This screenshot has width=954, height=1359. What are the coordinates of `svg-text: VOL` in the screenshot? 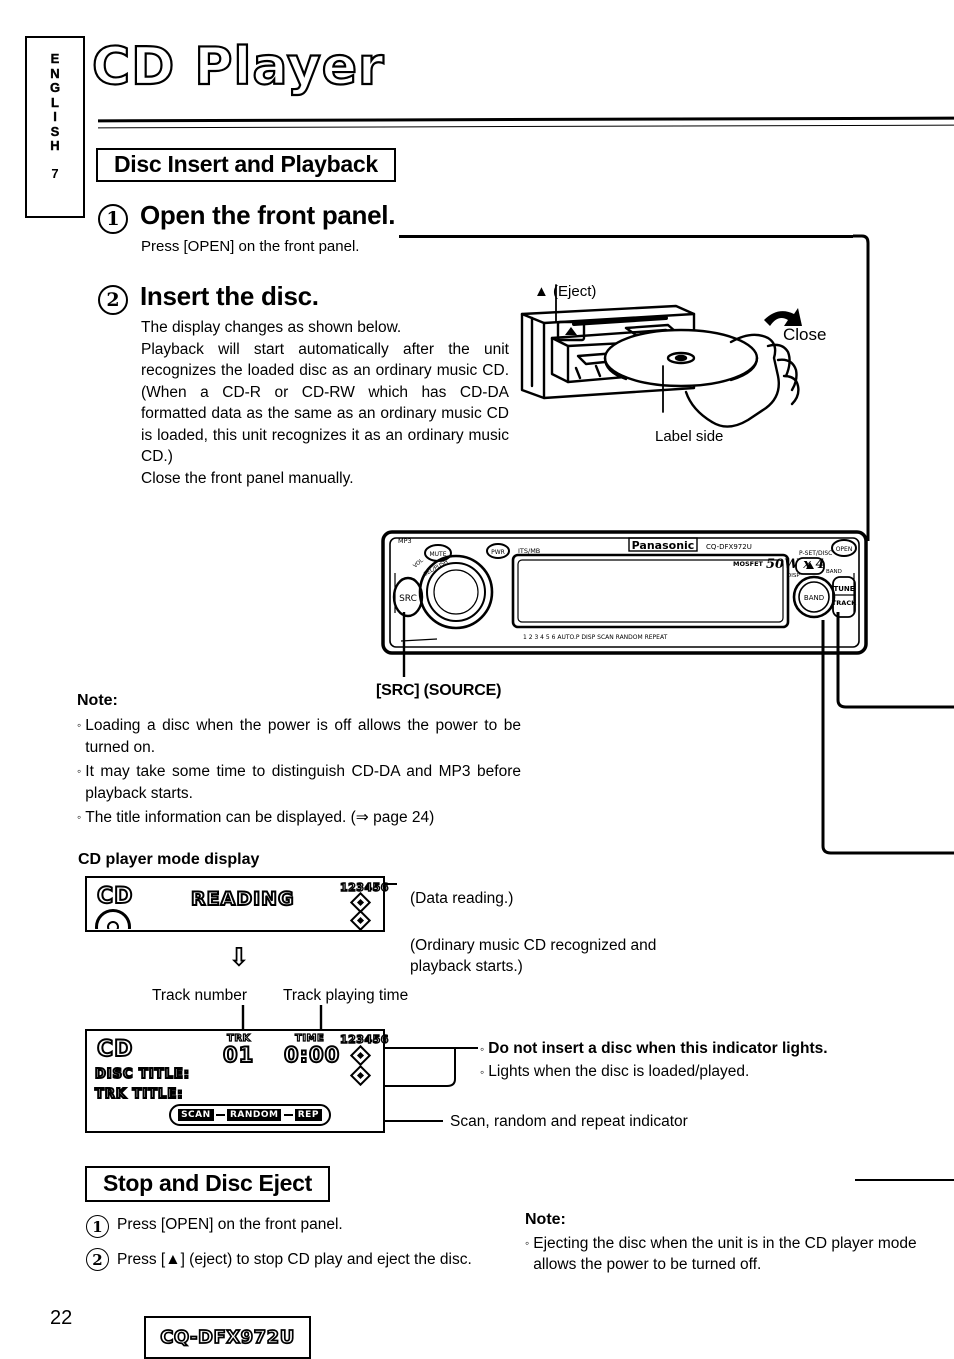 It's located at (418, 563).